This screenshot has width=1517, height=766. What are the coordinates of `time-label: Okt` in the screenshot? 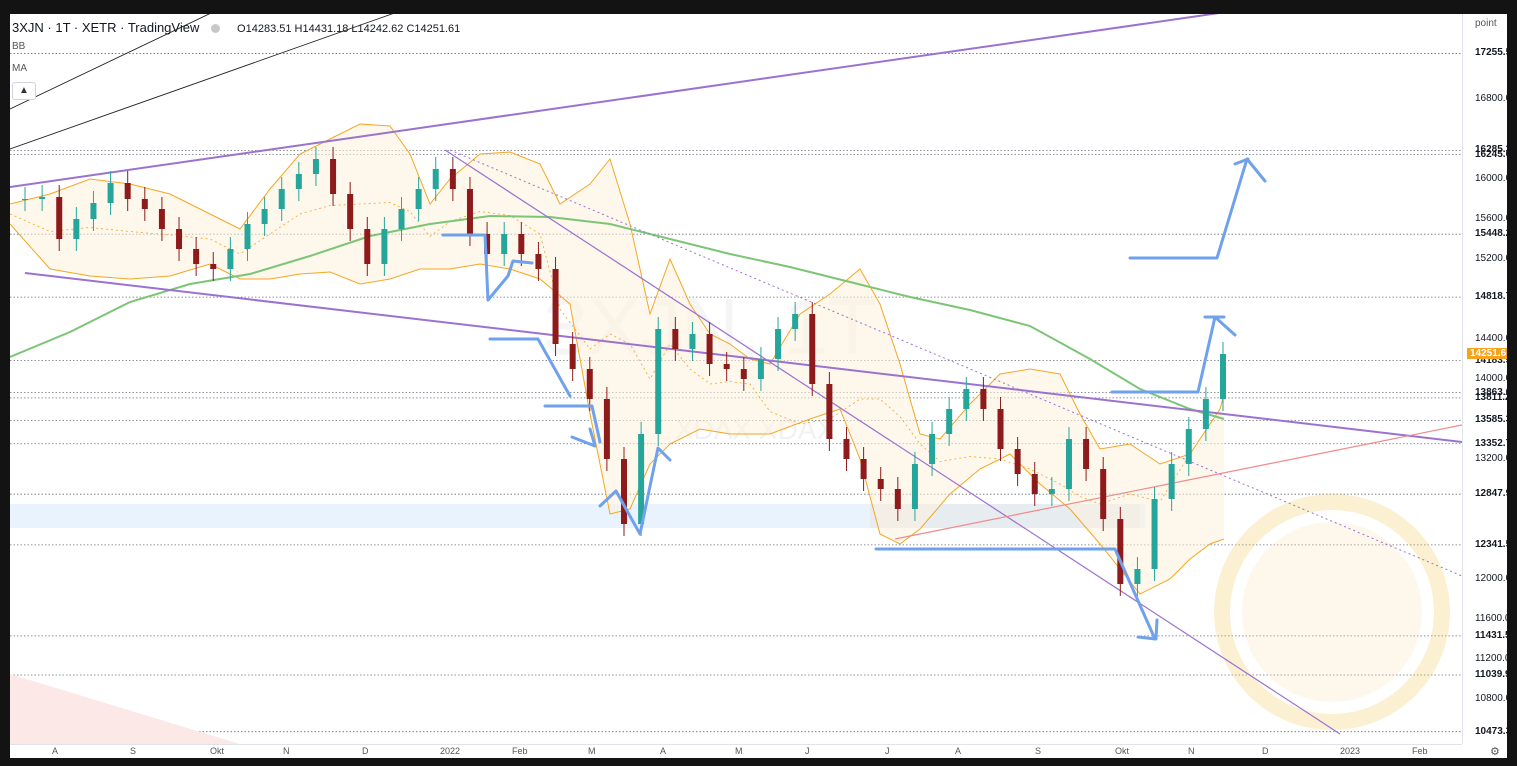 It's located at (1122, 751).